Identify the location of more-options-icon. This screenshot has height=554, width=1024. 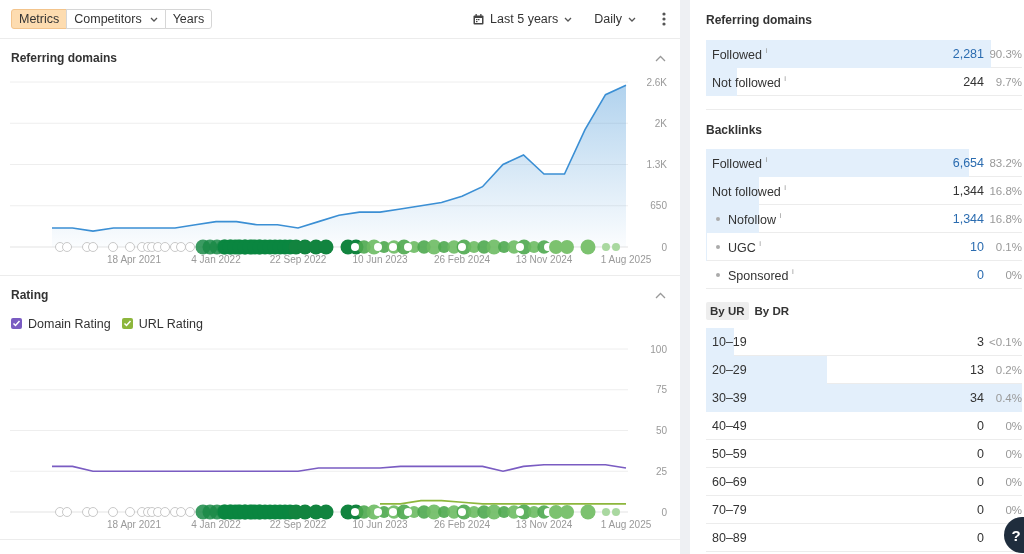
(664, 19).